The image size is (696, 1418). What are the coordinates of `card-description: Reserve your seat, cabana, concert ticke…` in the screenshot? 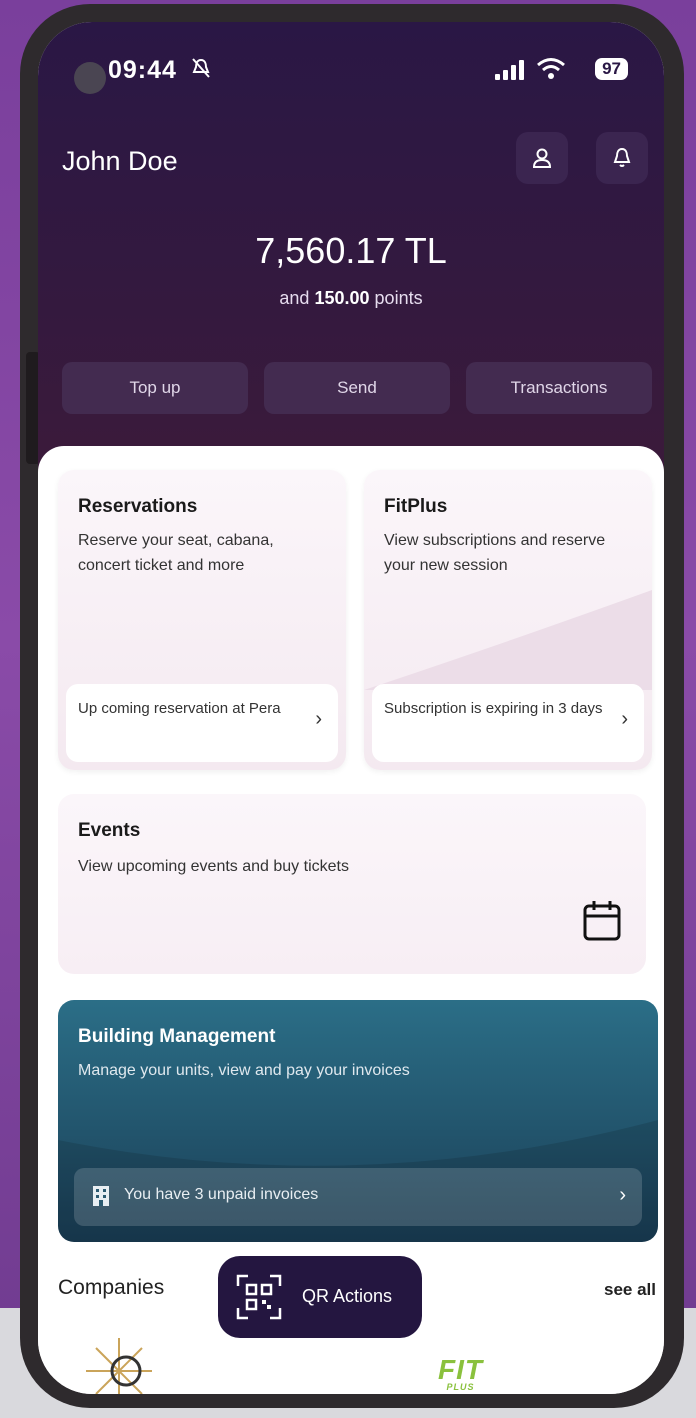 It's located at (176, 553).